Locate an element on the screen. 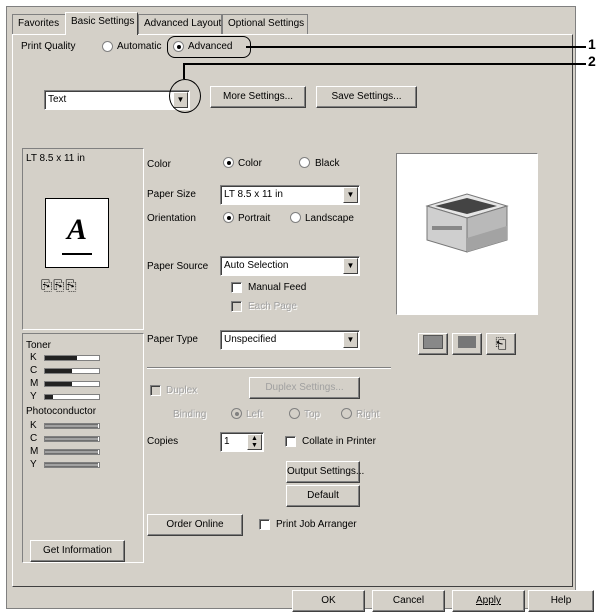 Image resolution: width=599 pixels, height=616 pixels. cancel-button: Cancel is located at coordinates (408, 601).